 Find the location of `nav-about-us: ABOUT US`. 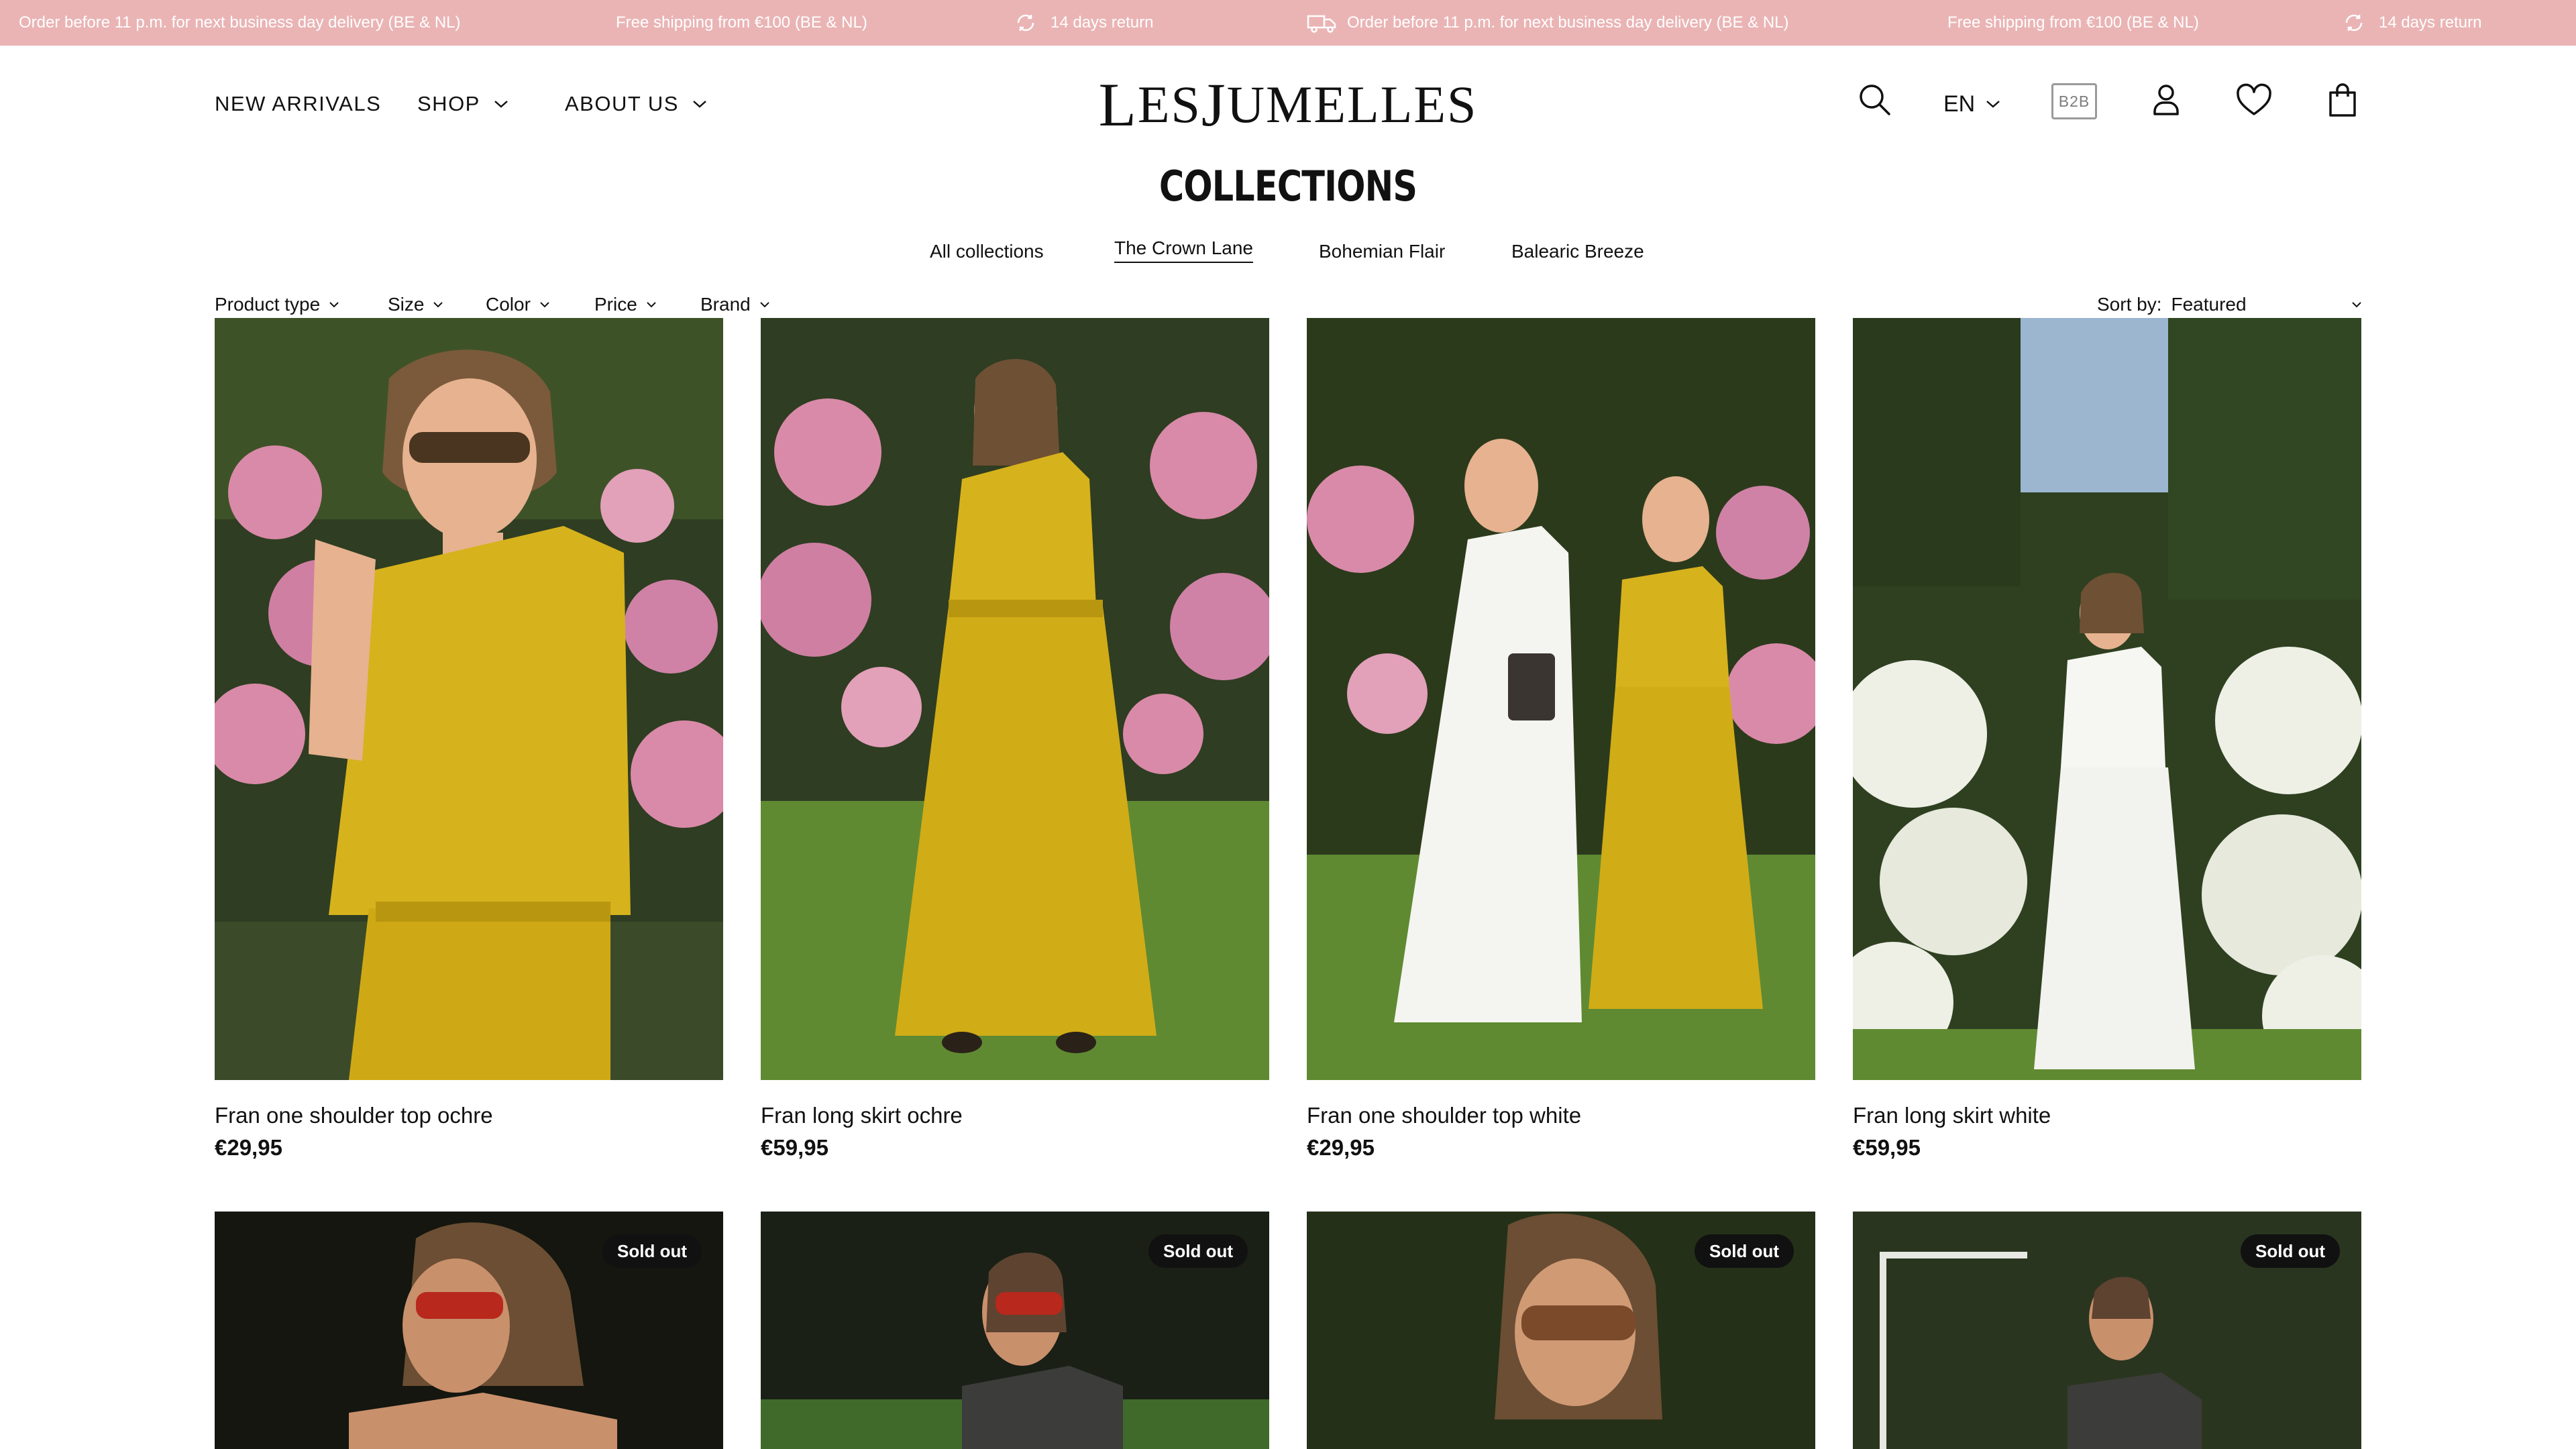

nav-about-us: ABOUT US is located at coordinates (636, 104).